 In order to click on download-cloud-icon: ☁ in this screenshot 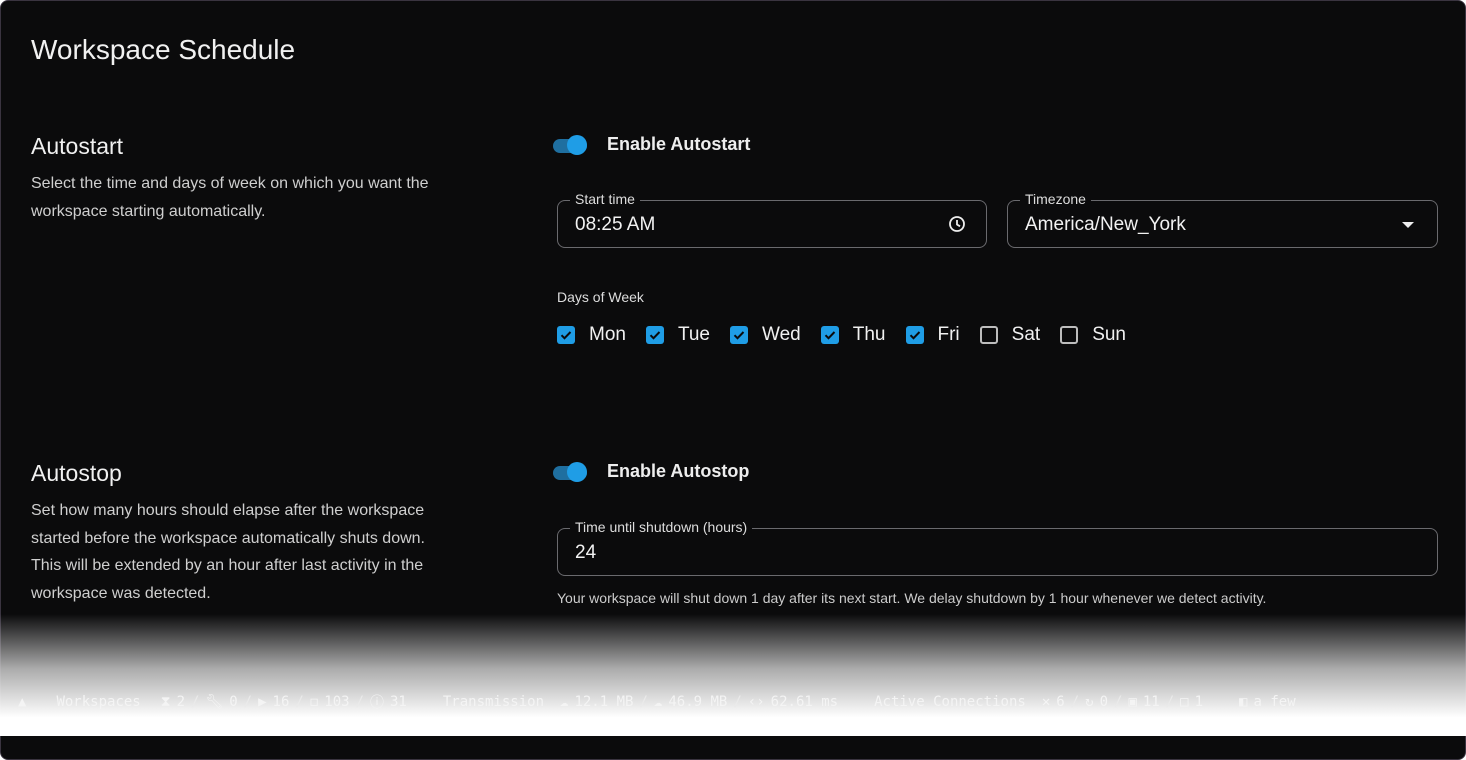, I will do `click(658, 702)`.